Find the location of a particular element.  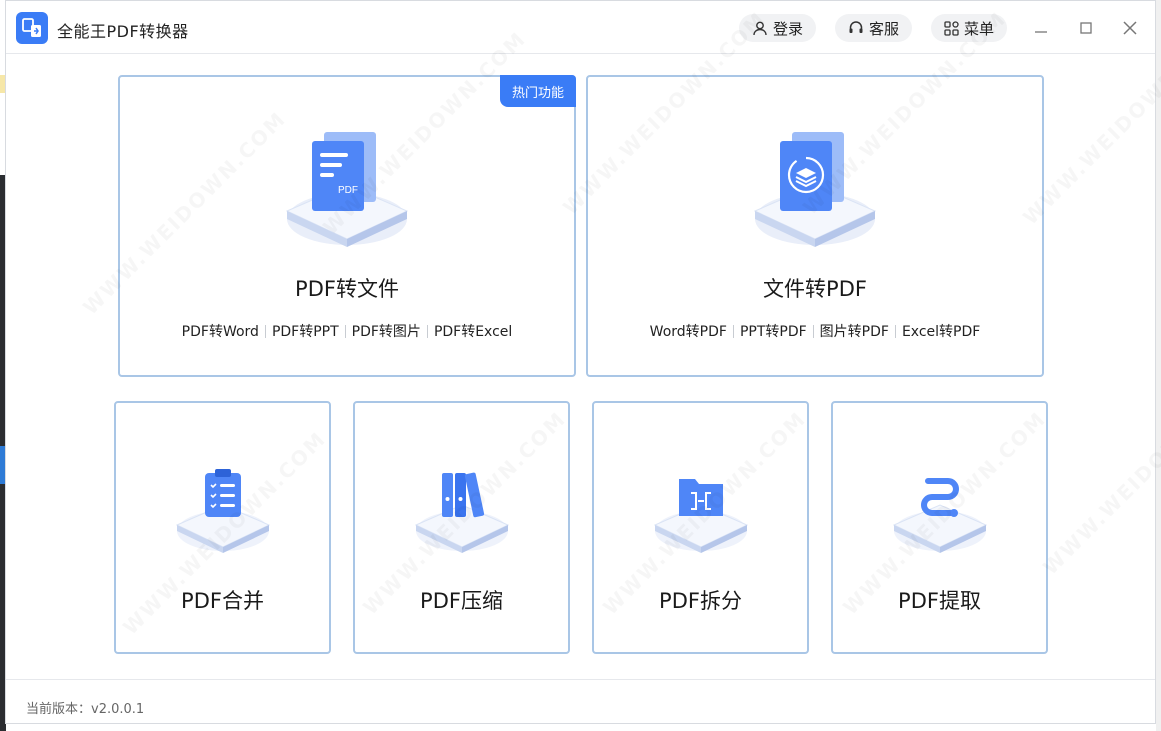

grid-menu-icon is located at coordinates (951, 28).